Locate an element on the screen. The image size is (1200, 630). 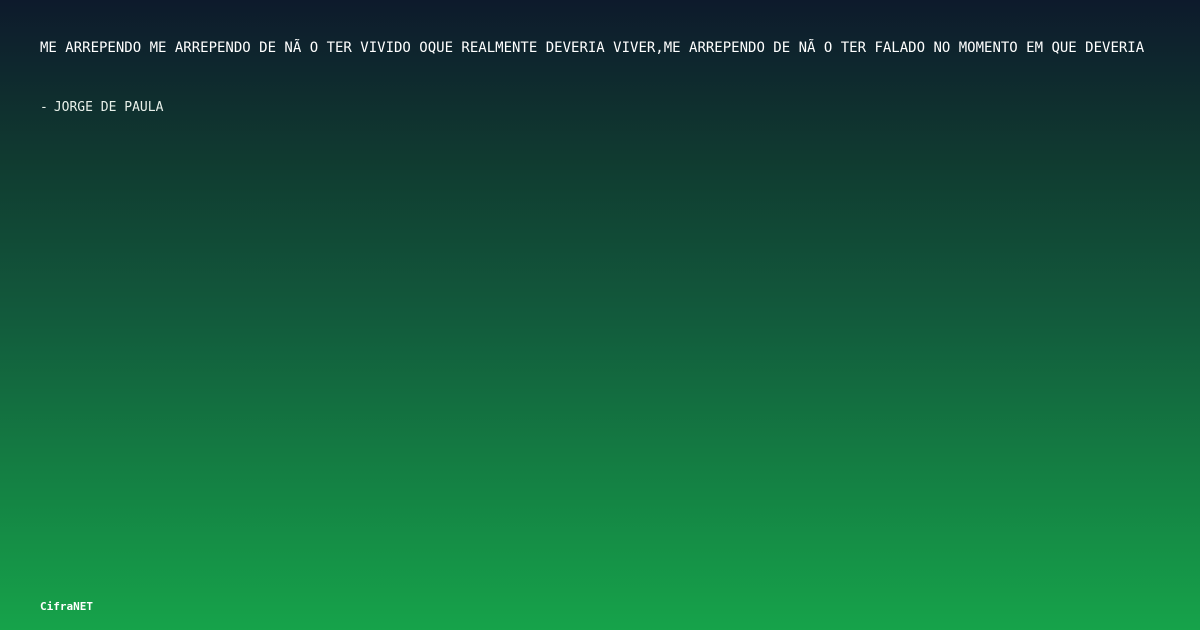
brand-logo: CifraNET is located at coordinates (66, 606).